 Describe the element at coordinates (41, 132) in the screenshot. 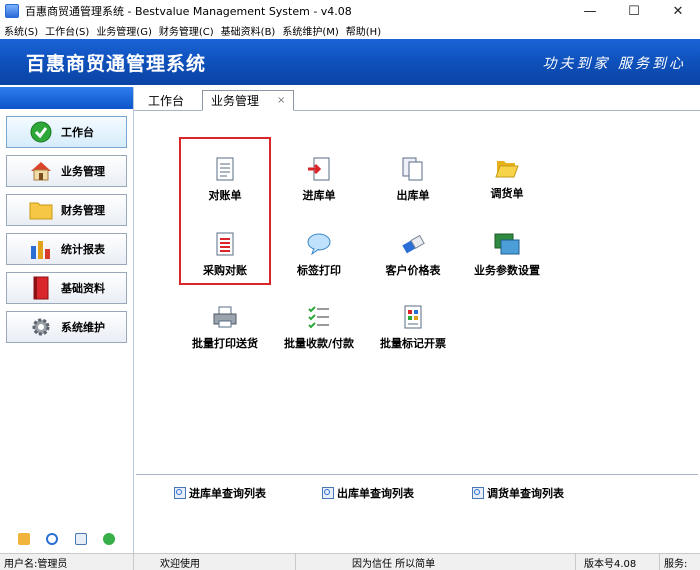

I see `check-circle-icon` at that location.